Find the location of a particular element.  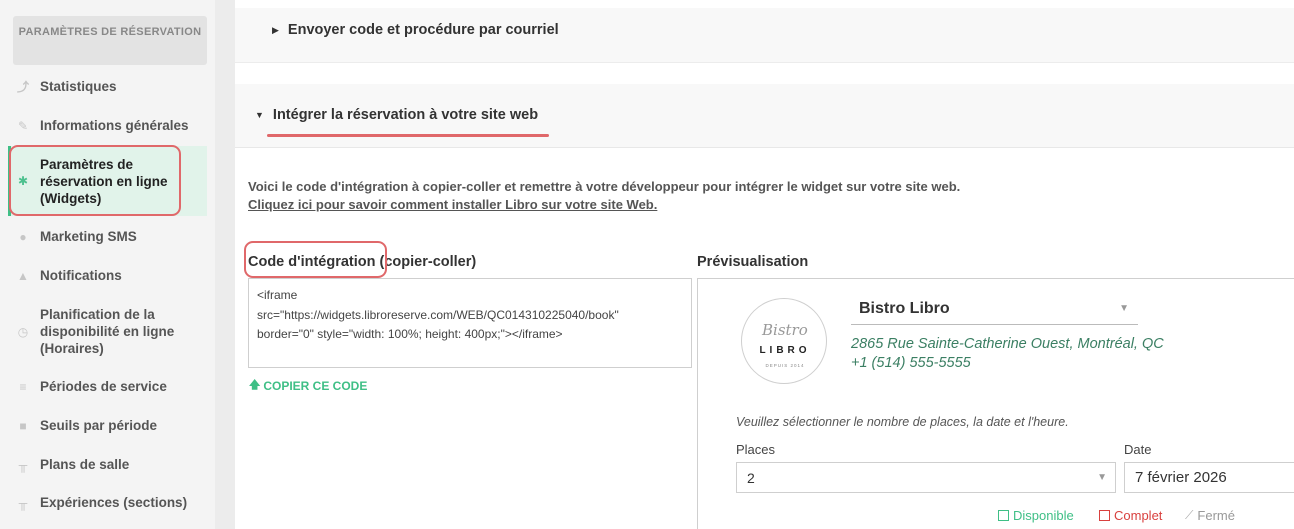

email-panel-title: ▶ Envoyer code et procédure par courriel is located at coordinates (415, 30).